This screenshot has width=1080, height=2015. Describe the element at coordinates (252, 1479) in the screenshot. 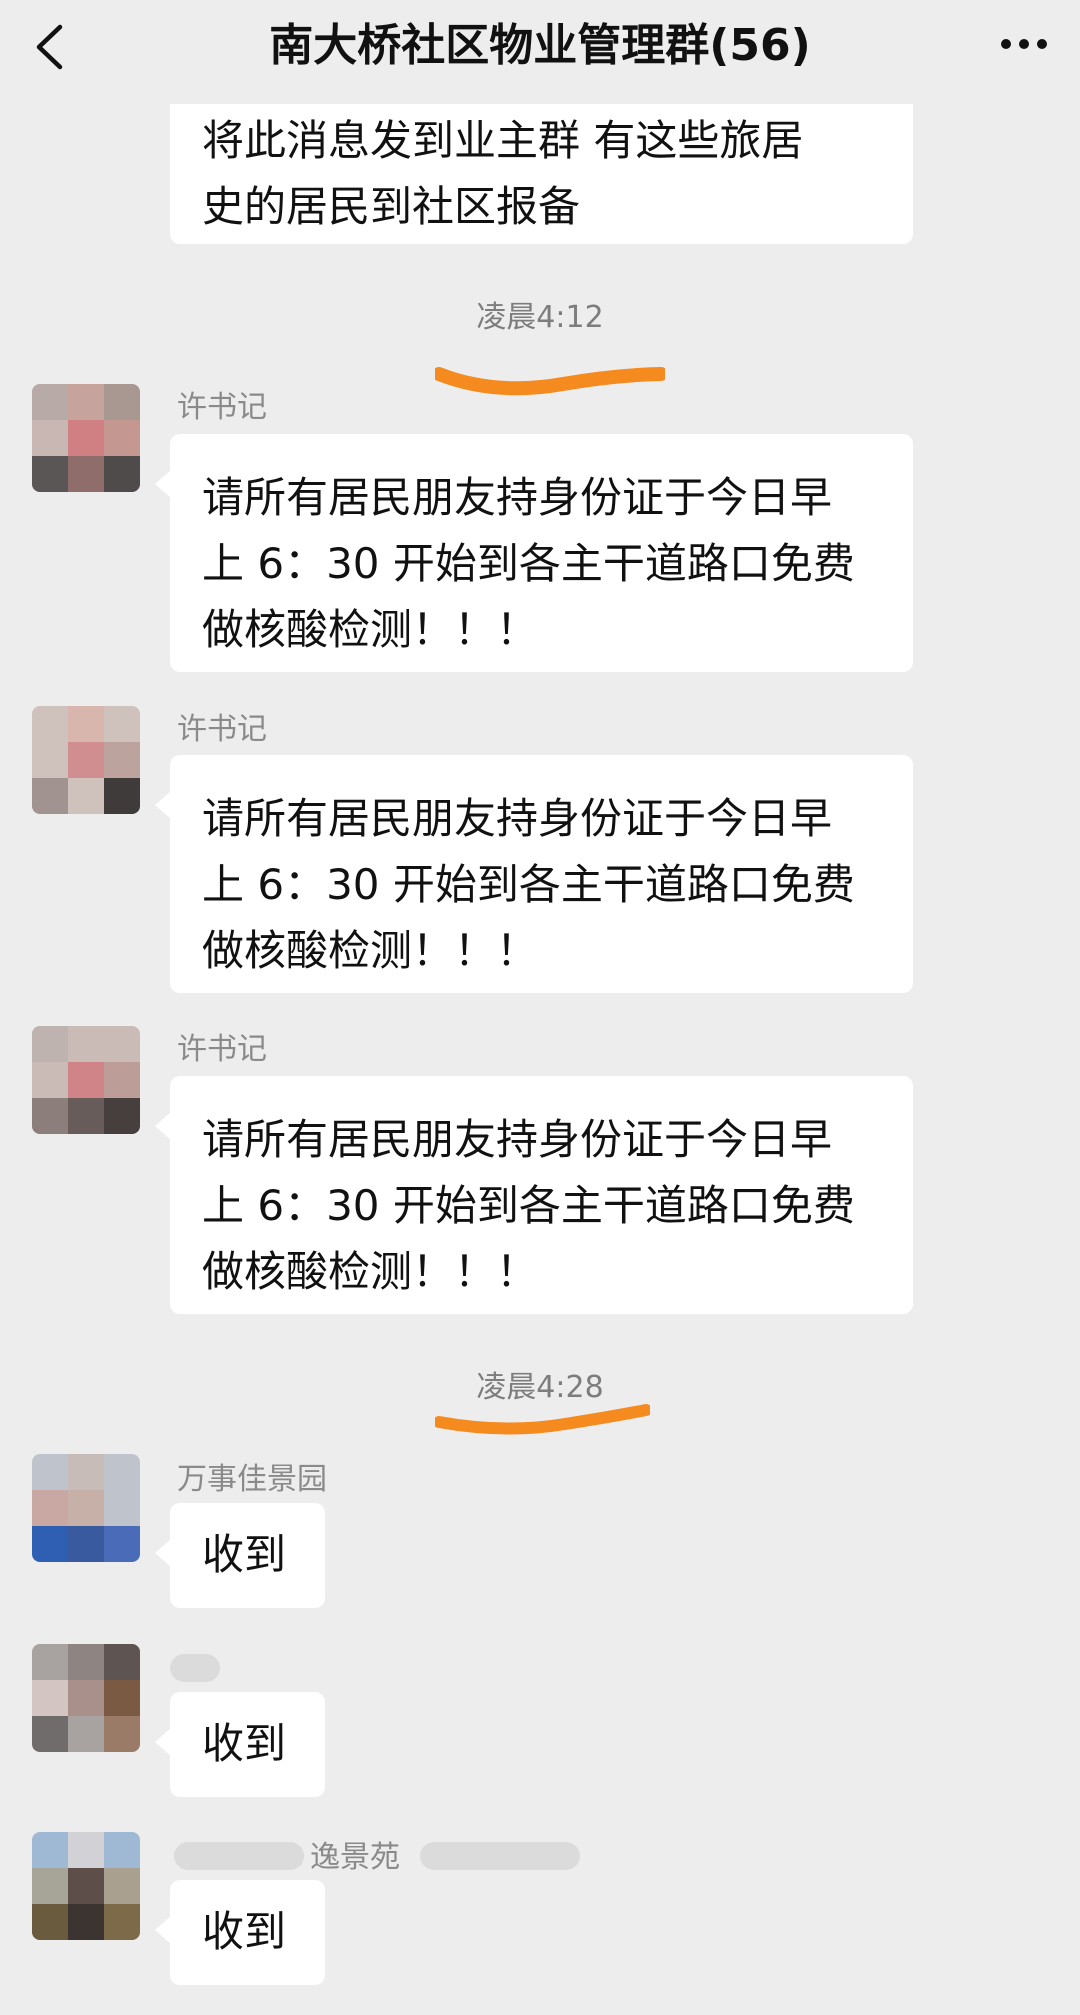

I see `sender-name: 万事佳景园` at that location.